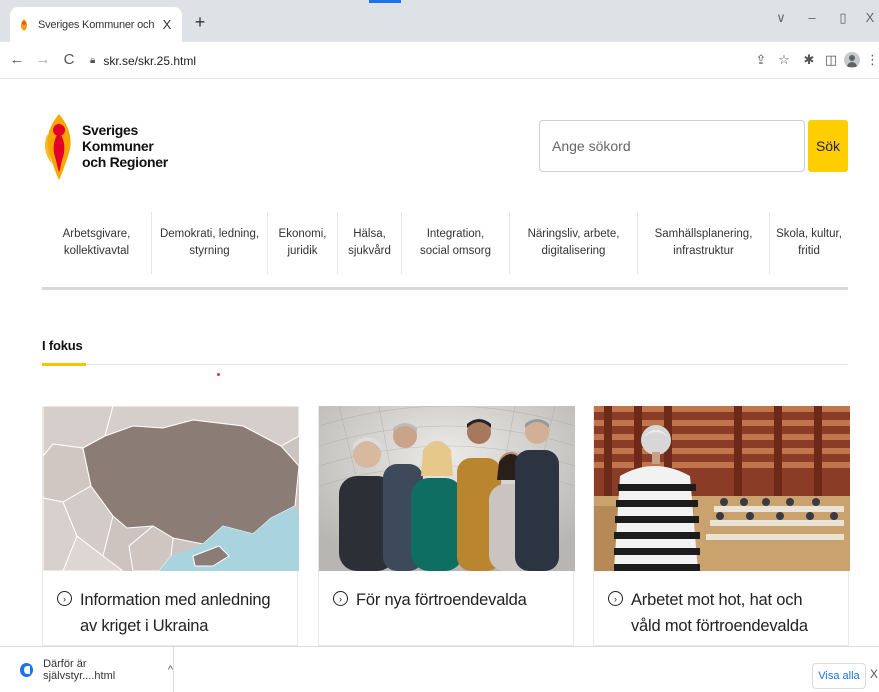  Describe the element at coordinates (69, 59) in the screenshot. I see `reload-icon: C` at that location.